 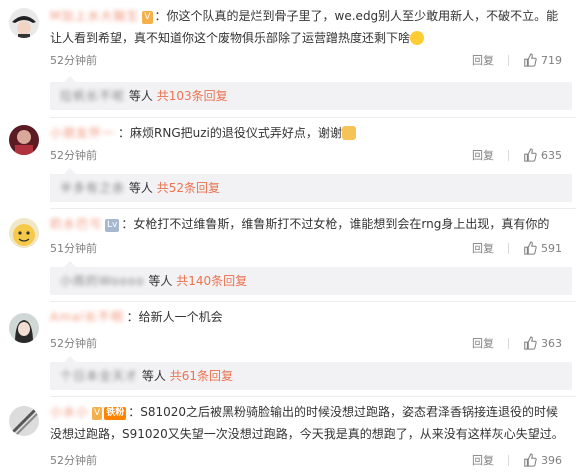 I want to click on more-replies-link: 共103条回复, so click(x=192, y=96).